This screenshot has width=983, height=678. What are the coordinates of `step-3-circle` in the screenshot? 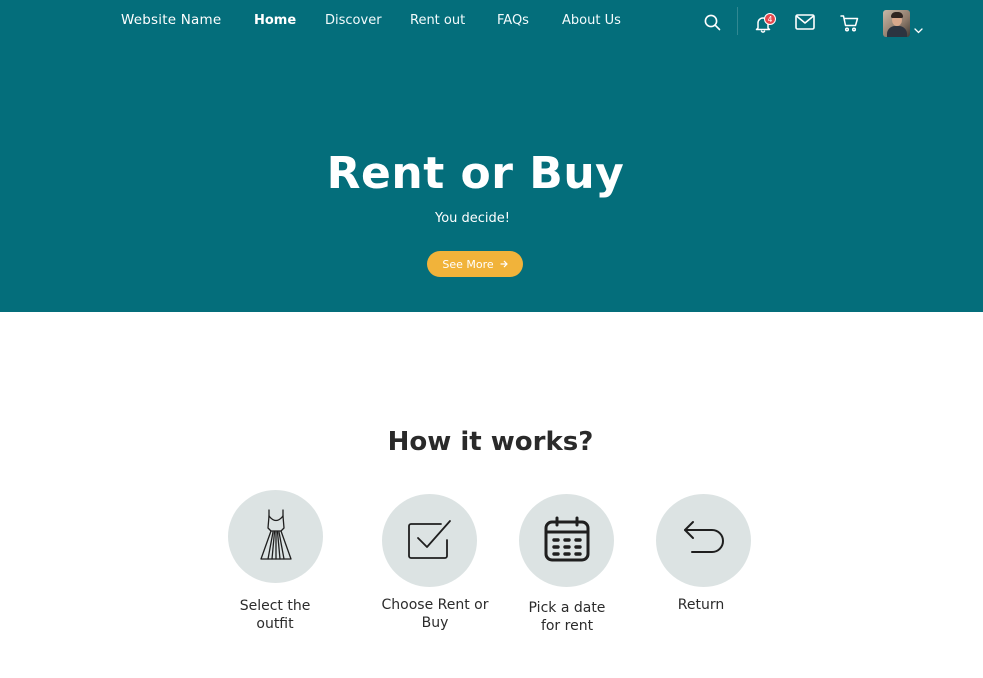 It's located at (566, 540).